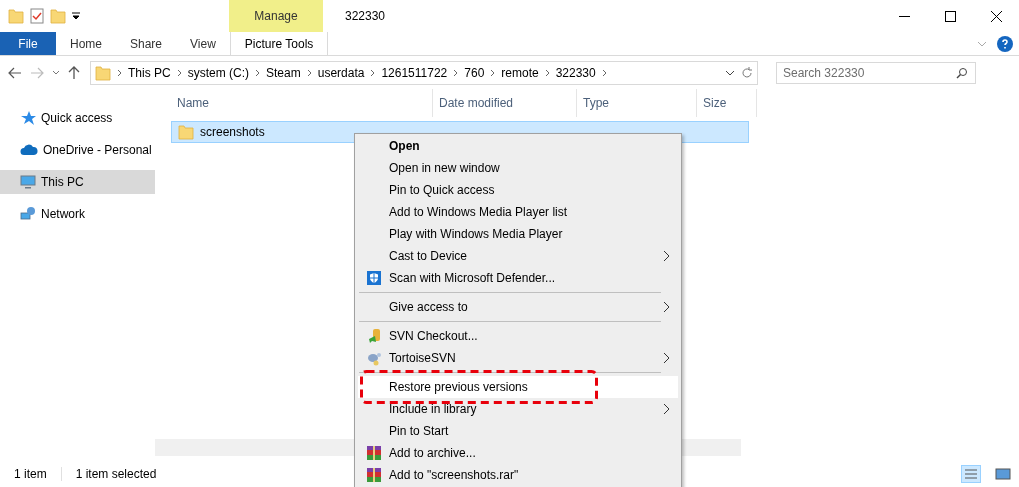  Describe the element at coordinates (283, 72) in the screenshot. I see `breadcrumb: Steam` at that location.